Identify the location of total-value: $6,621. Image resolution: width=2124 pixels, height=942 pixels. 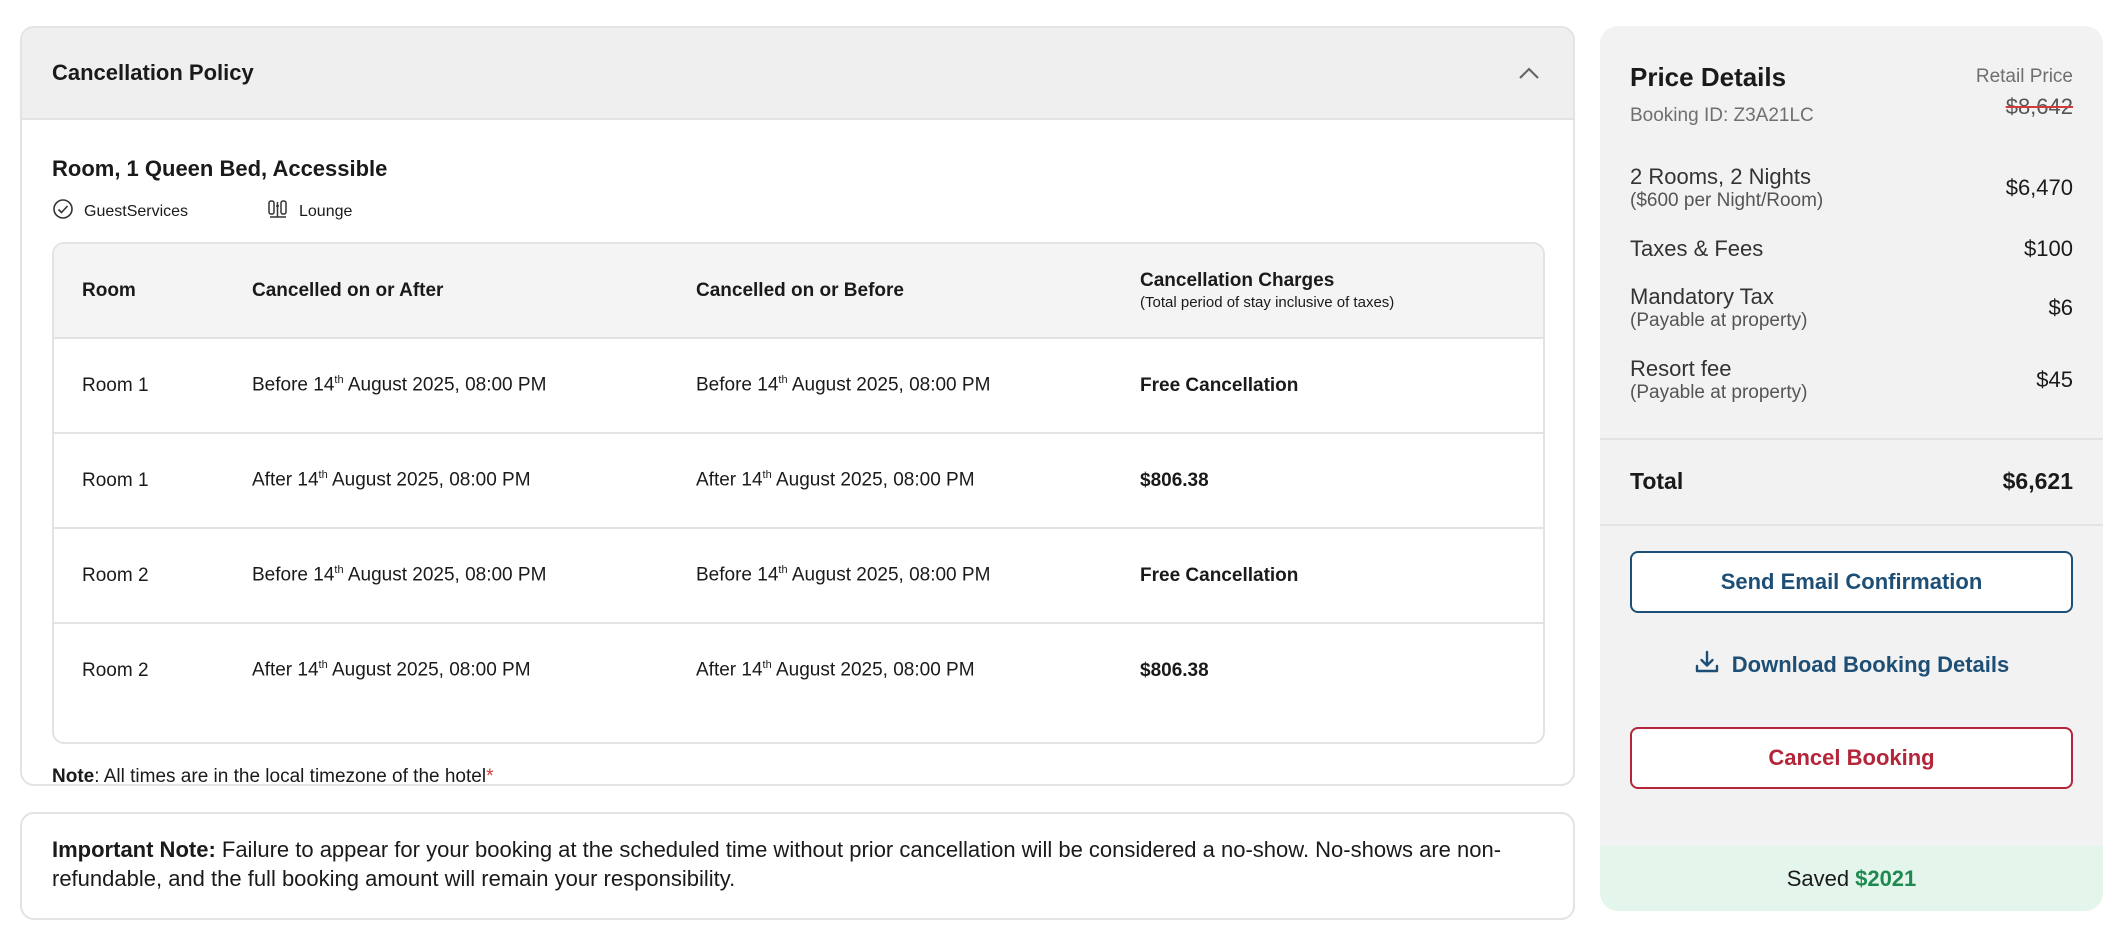
(2037, 481).